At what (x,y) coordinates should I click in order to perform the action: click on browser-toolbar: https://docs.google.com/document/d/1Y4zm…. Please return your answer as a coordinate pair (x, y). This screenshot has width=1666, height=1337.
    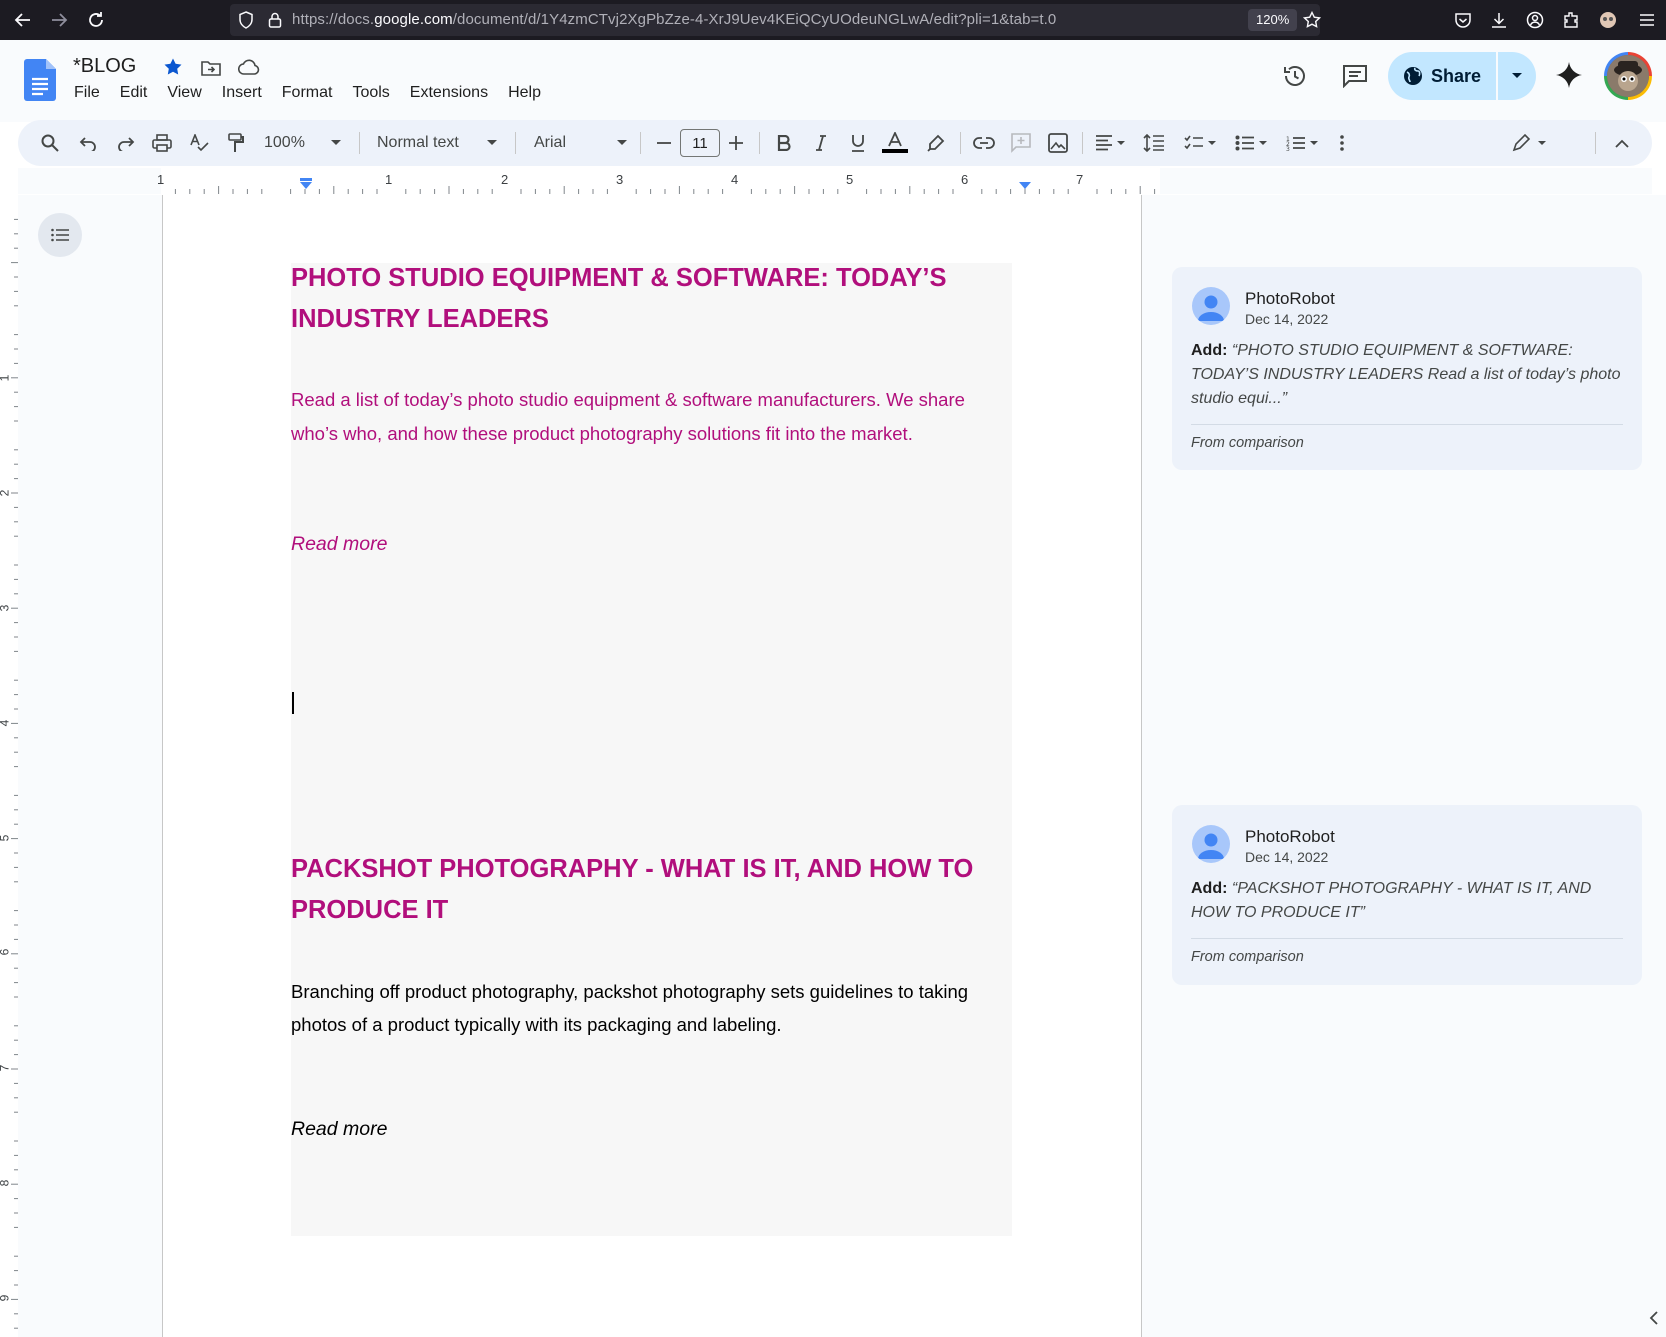
    Looking at the image, I should click on (833, 20).